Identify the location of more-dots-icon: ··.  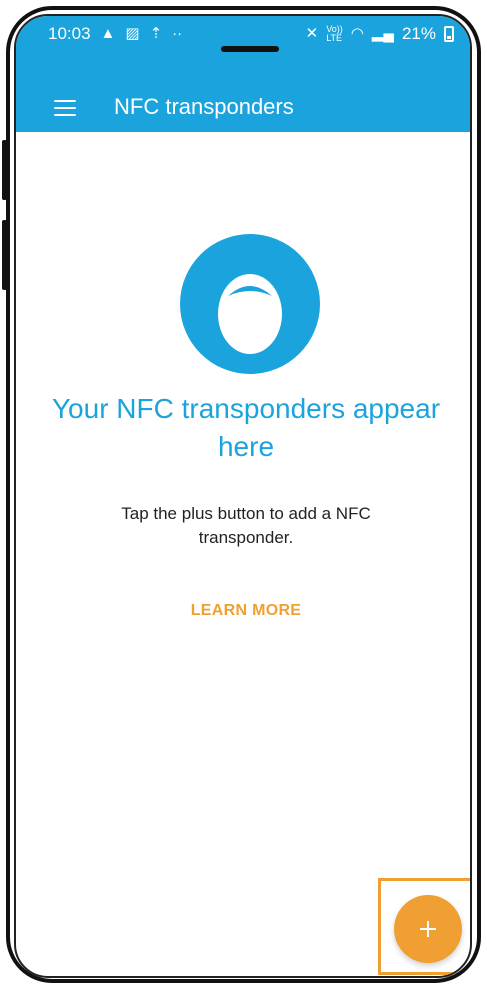
(177, 33).